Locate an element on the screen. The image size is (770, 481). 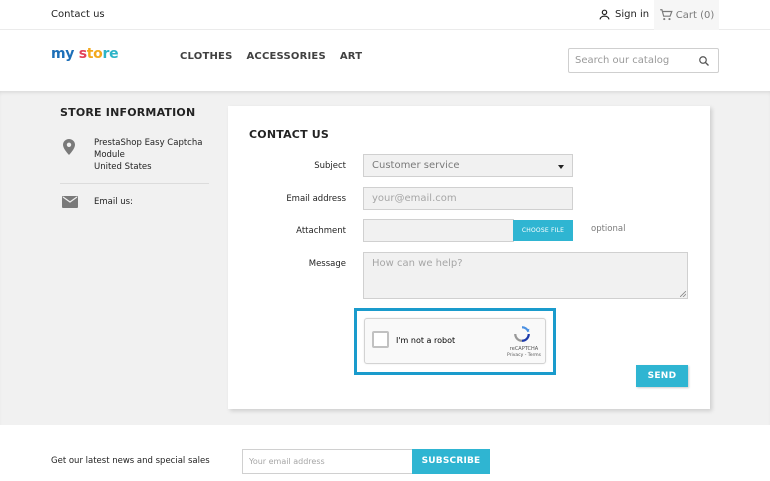
search-input: Search our catalog is located at coordinates (643, 60).